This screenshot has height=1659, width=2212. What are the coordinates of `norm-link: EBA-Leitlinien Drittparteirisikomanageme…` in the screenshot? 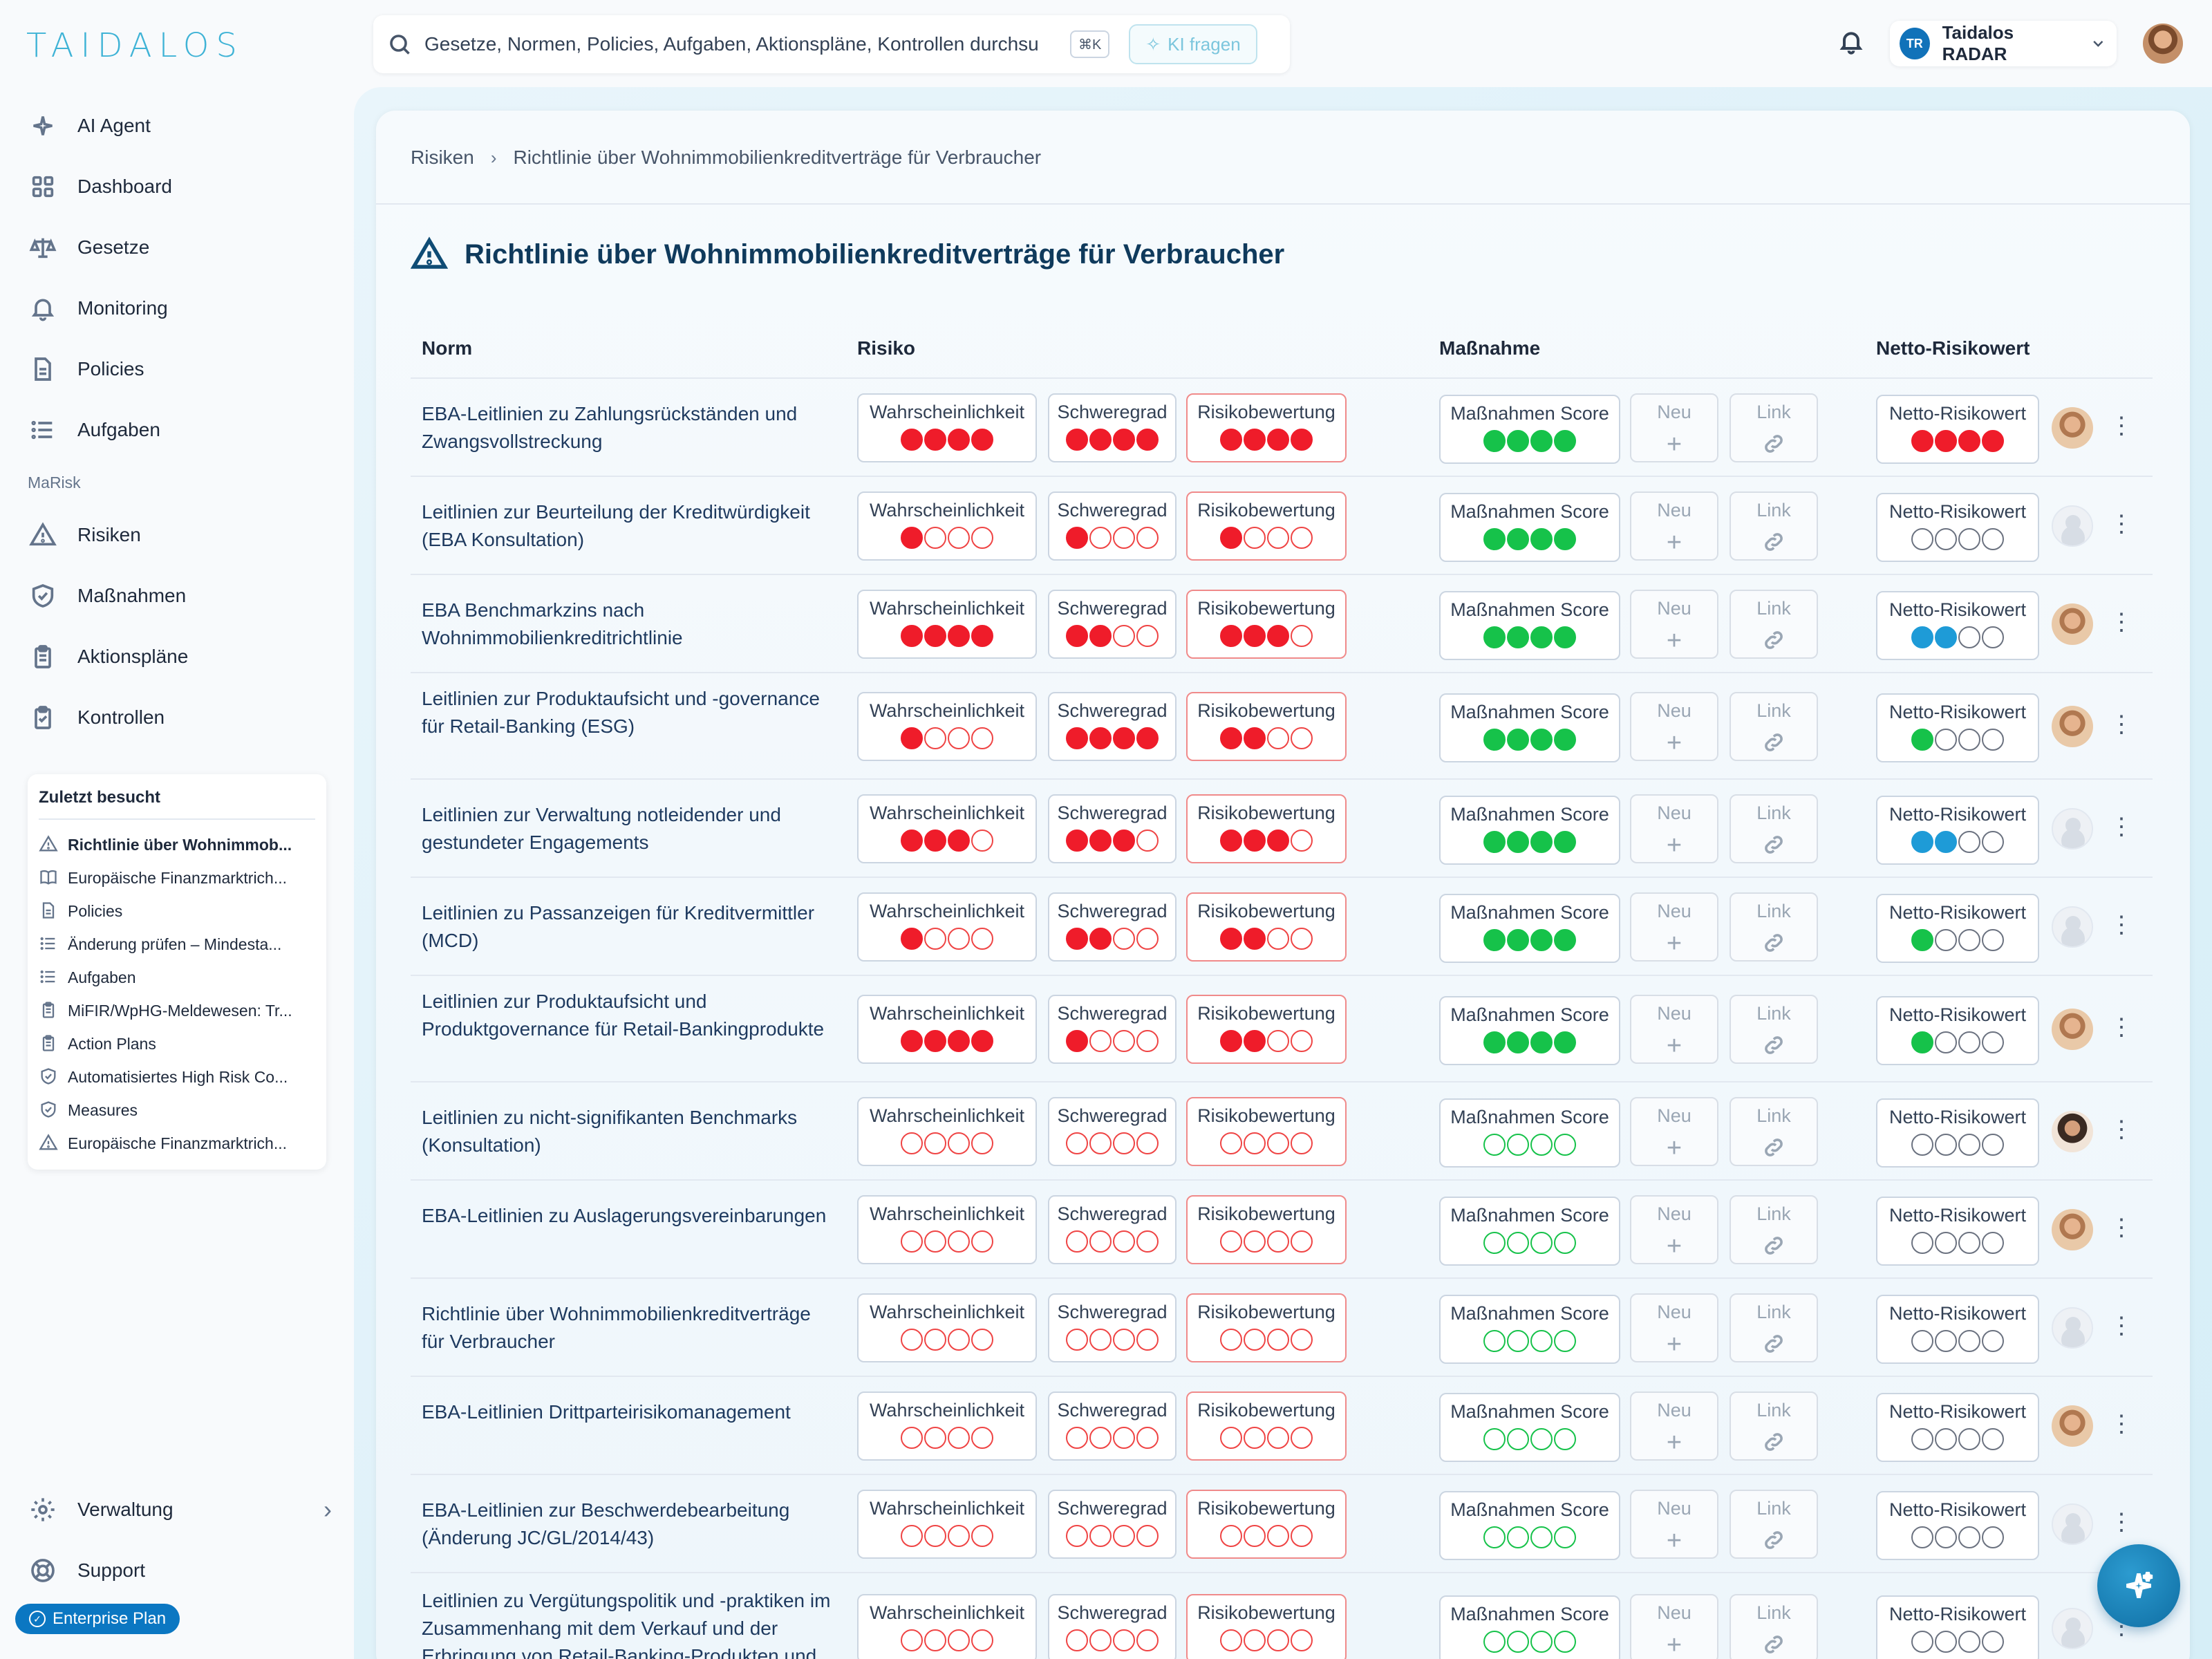 It's located at (629, 1412).